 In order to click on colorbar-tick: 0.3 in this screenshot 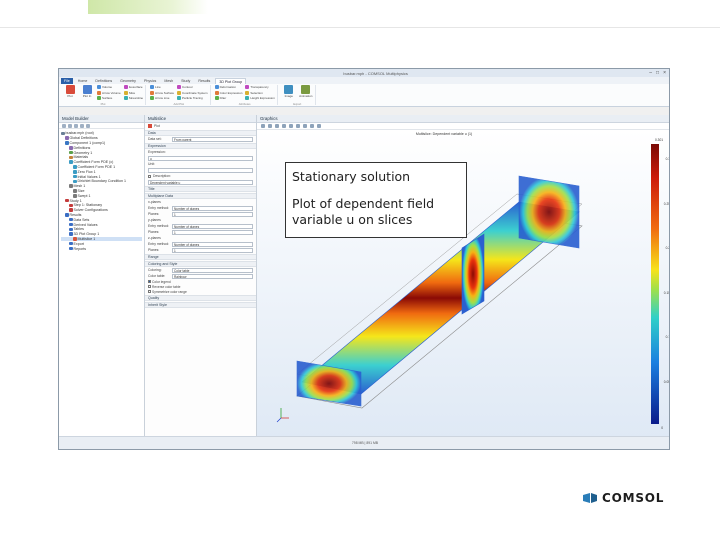, I will do `click(667, 159)`.